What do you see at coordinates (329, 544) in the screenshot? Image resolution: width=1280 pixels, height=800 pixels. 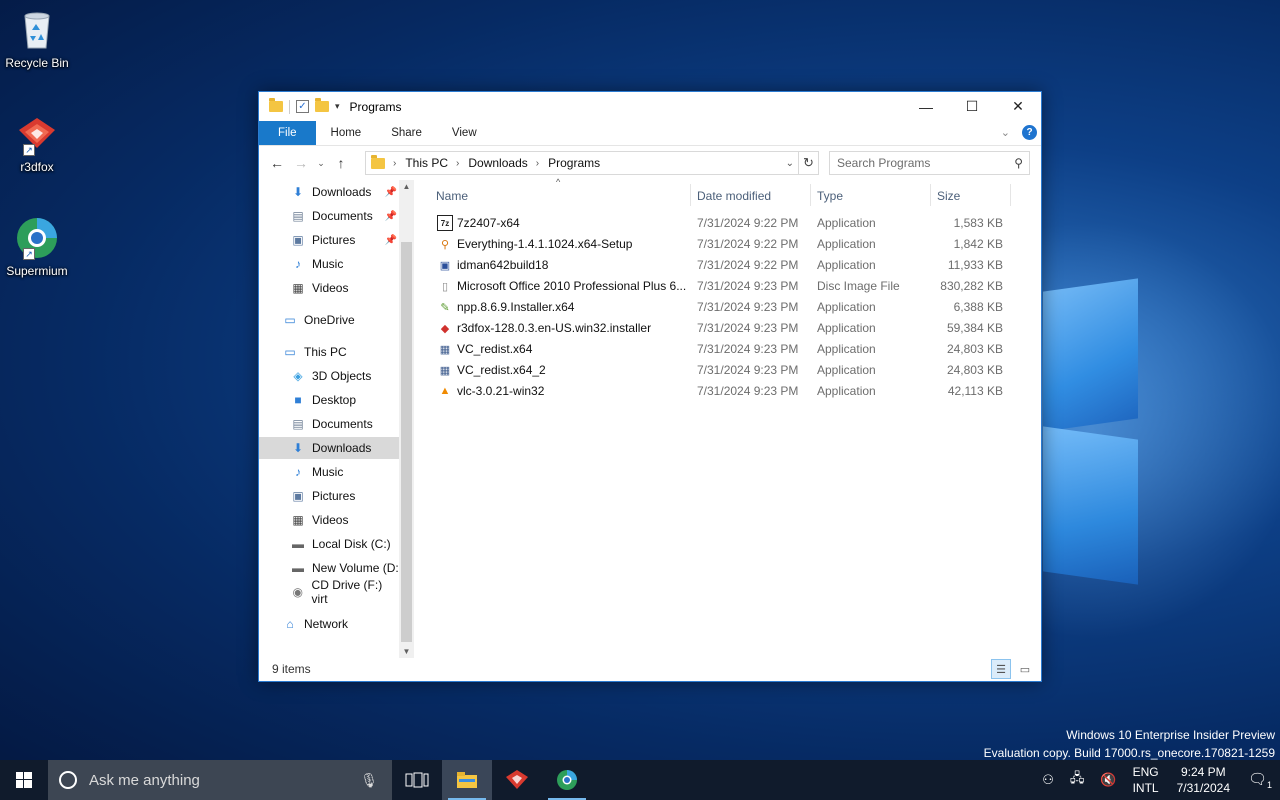 I see `nav-item-local-disk-c: ▬ Local Disk (C:)` at bounding box center [329, 544].